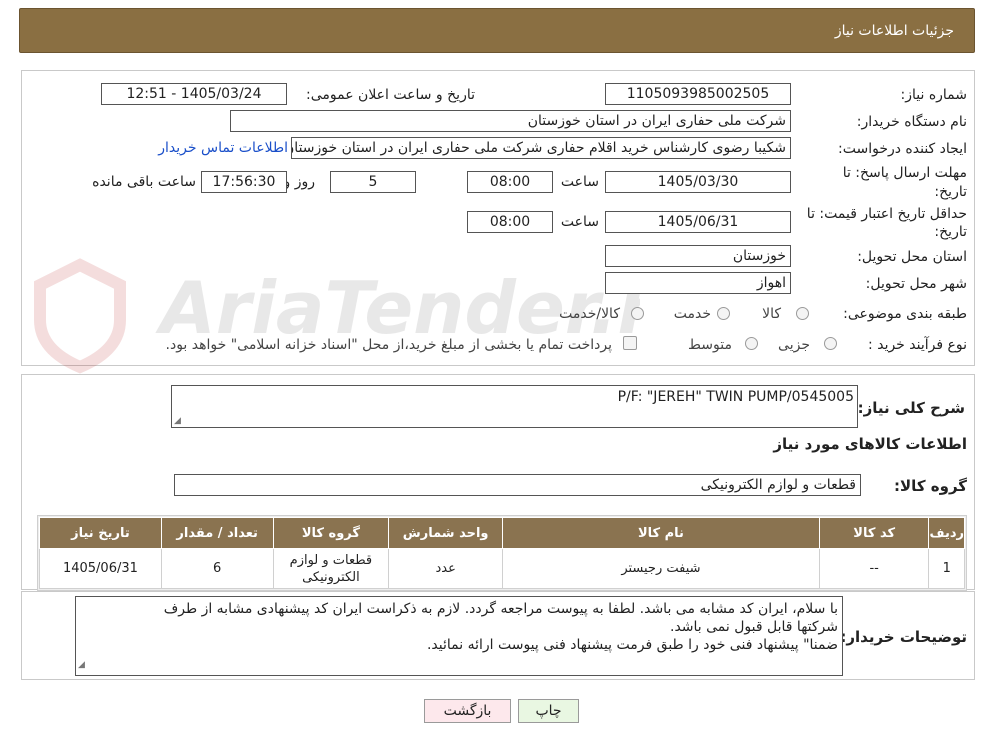 Image resolution: width=985 pixels, height=744 pixels. I want to click on announce-datetime-field: 1405/03/24 - 12:51, so click(194, 94).